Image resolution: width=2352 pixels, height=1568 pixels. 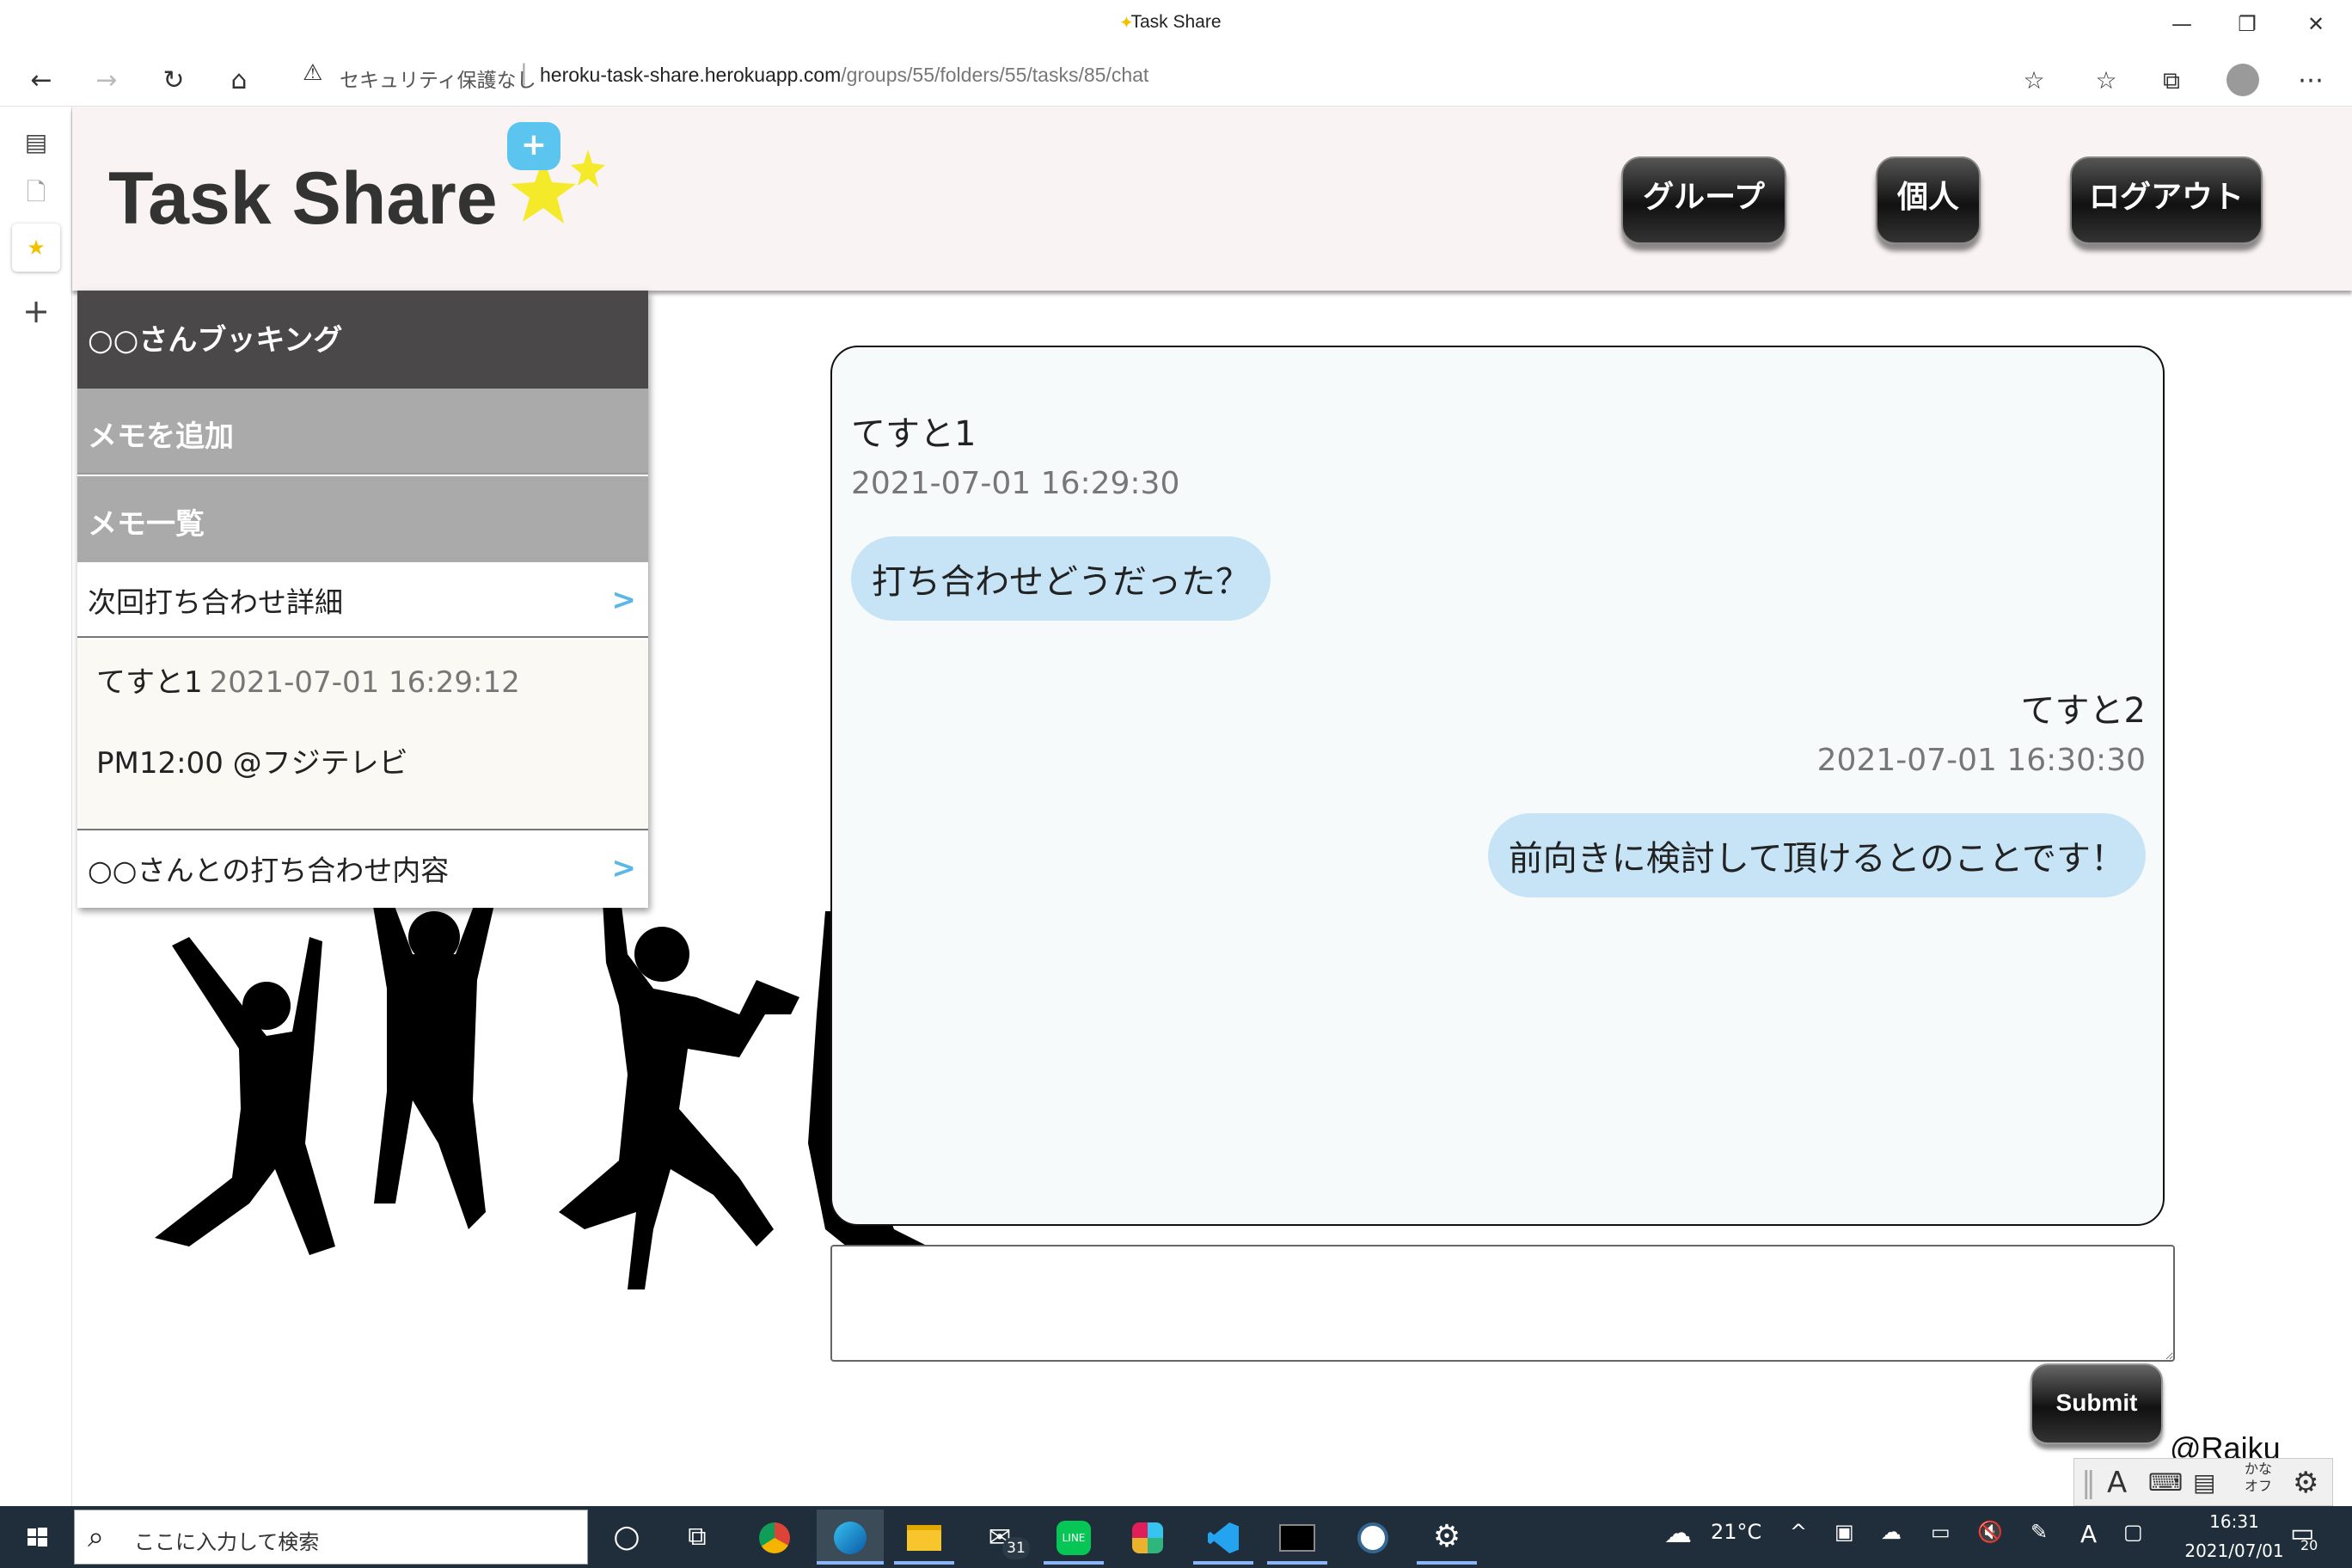 I want to click on memo-list-item: 次回打ち合わせ詳細 >, so click(x=362, y=600).